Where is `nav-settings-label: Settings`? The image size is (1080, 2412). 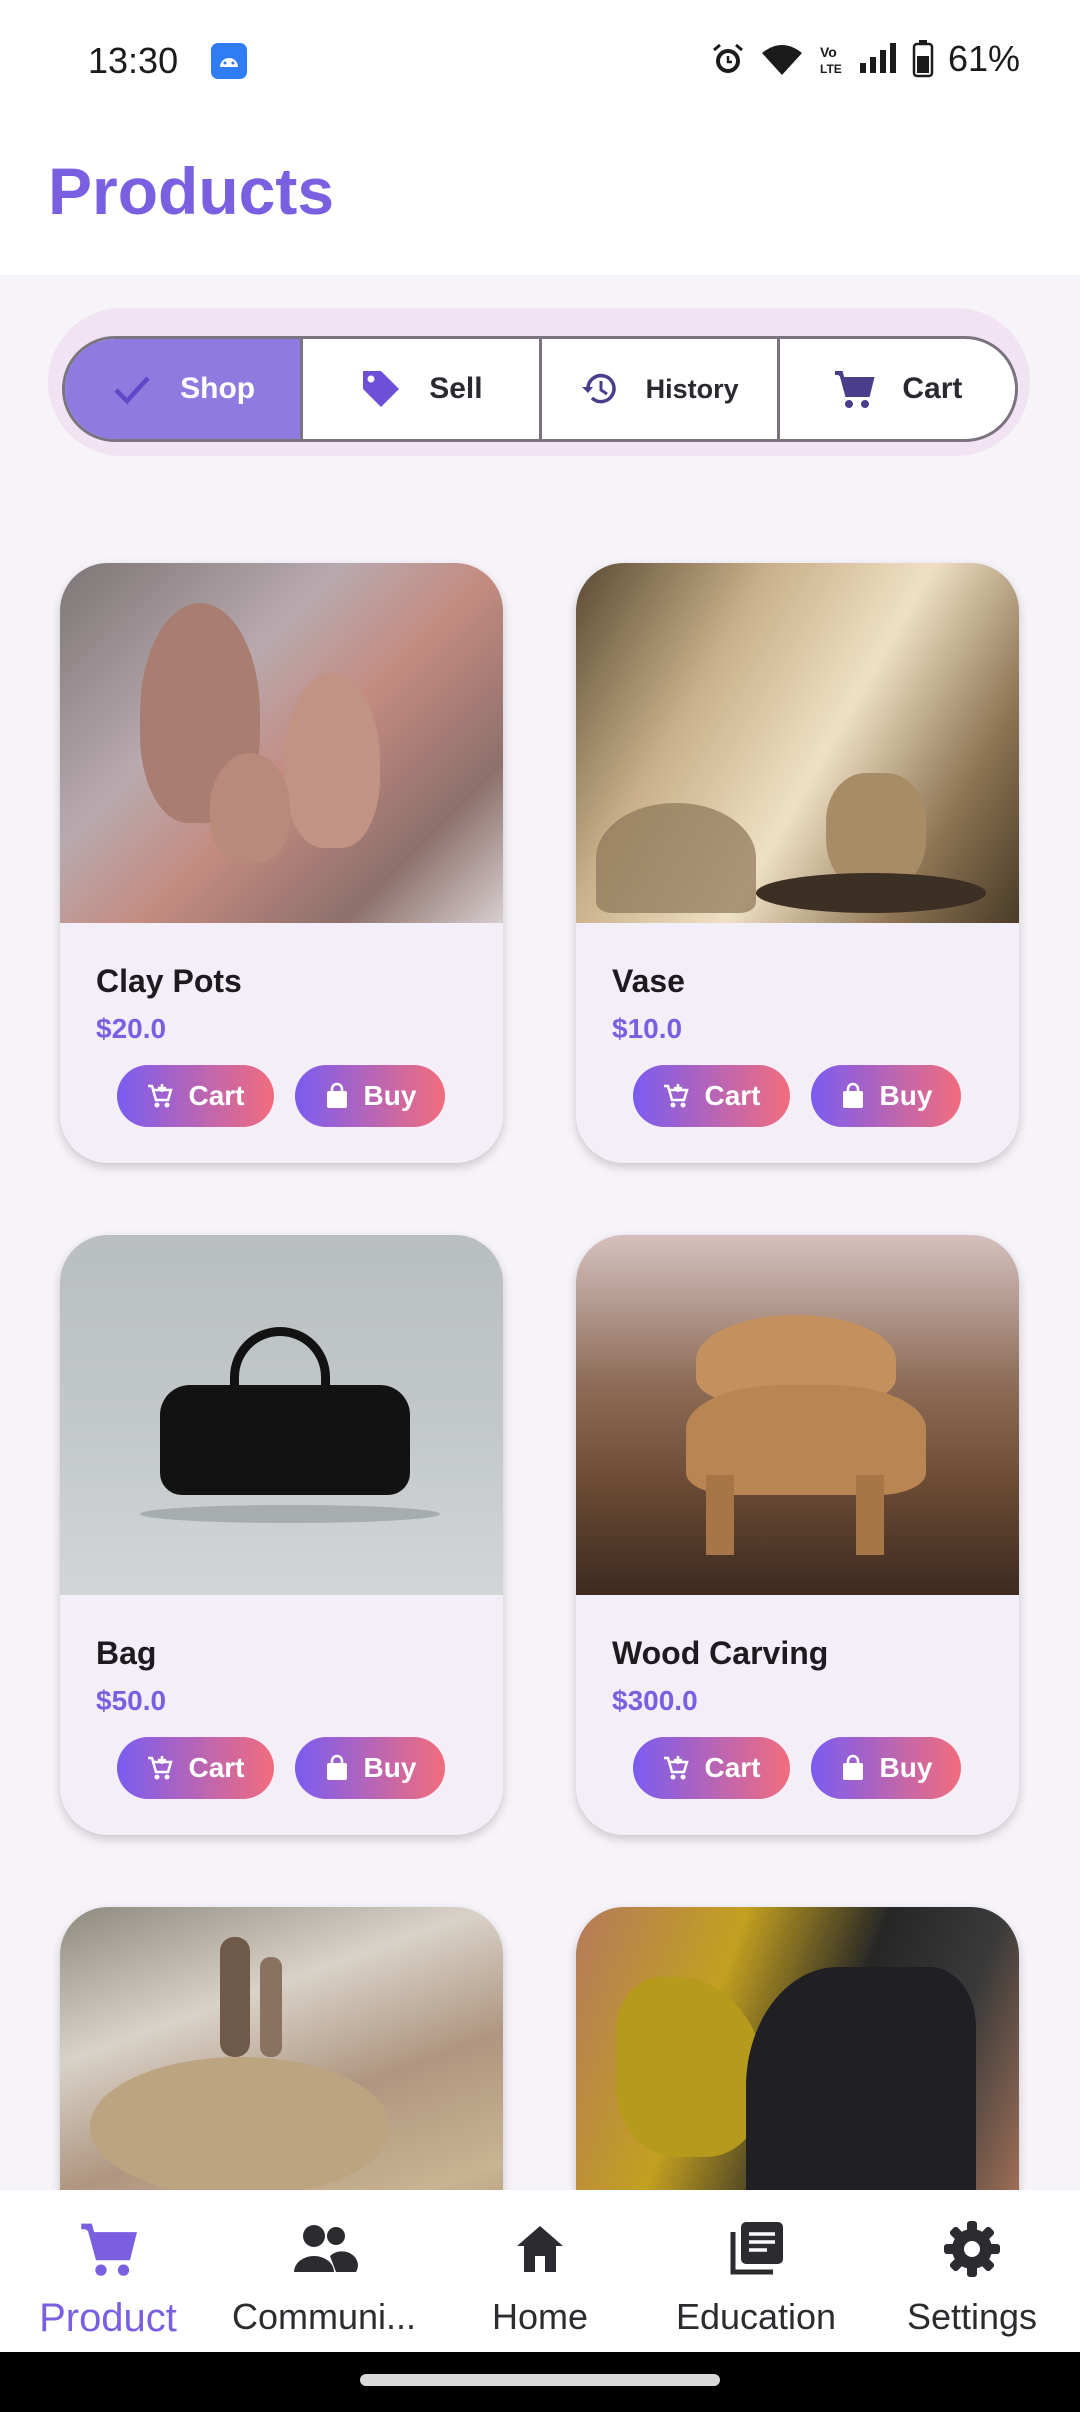
nav-settings-label: Settings is located at coordinates (972, 2316).